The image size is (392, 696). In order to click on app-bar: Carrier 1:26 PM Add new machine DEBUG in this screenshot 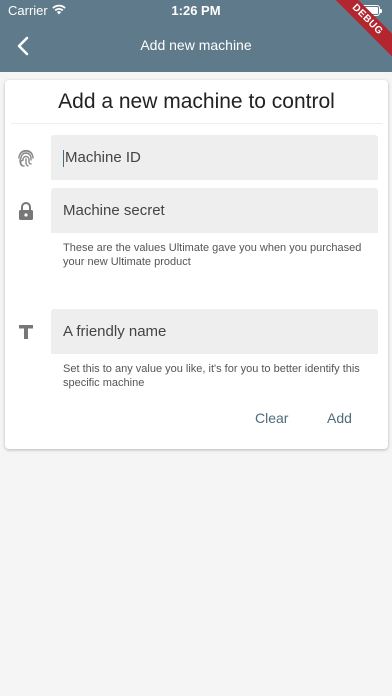, I will do `click(196, 36)`.